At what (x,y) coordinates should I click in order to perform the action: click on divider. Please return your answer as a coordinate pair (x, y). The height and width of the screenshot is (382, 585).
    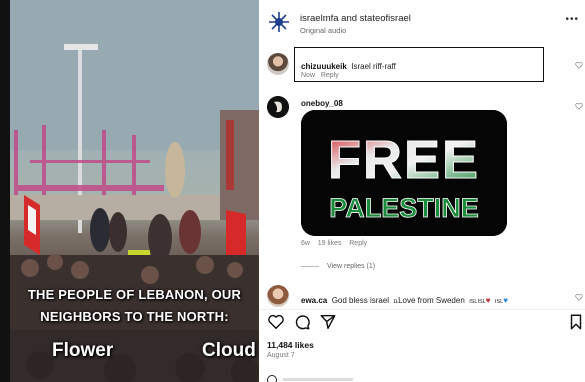
    Looking at the image, I should click on (422, 309).